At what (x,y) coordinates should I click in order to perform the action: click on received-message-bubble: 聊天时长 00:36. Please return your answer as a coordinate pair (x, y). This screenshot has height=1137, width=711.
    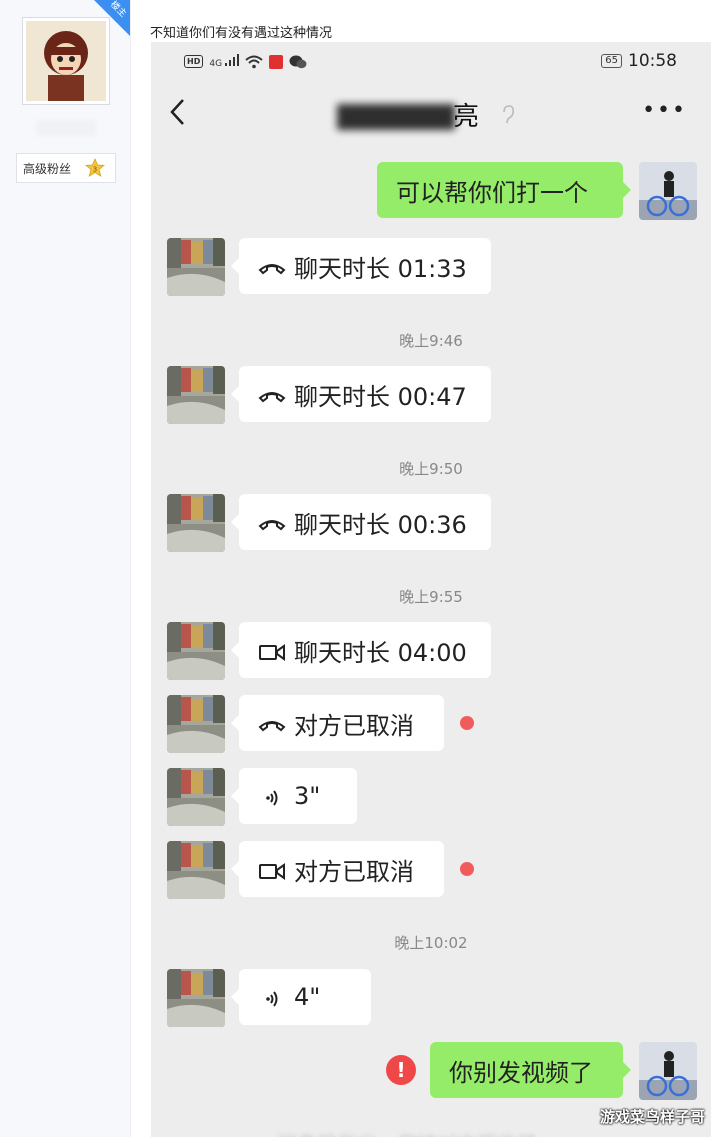
    Looking at the image, I should click on (361, 522).